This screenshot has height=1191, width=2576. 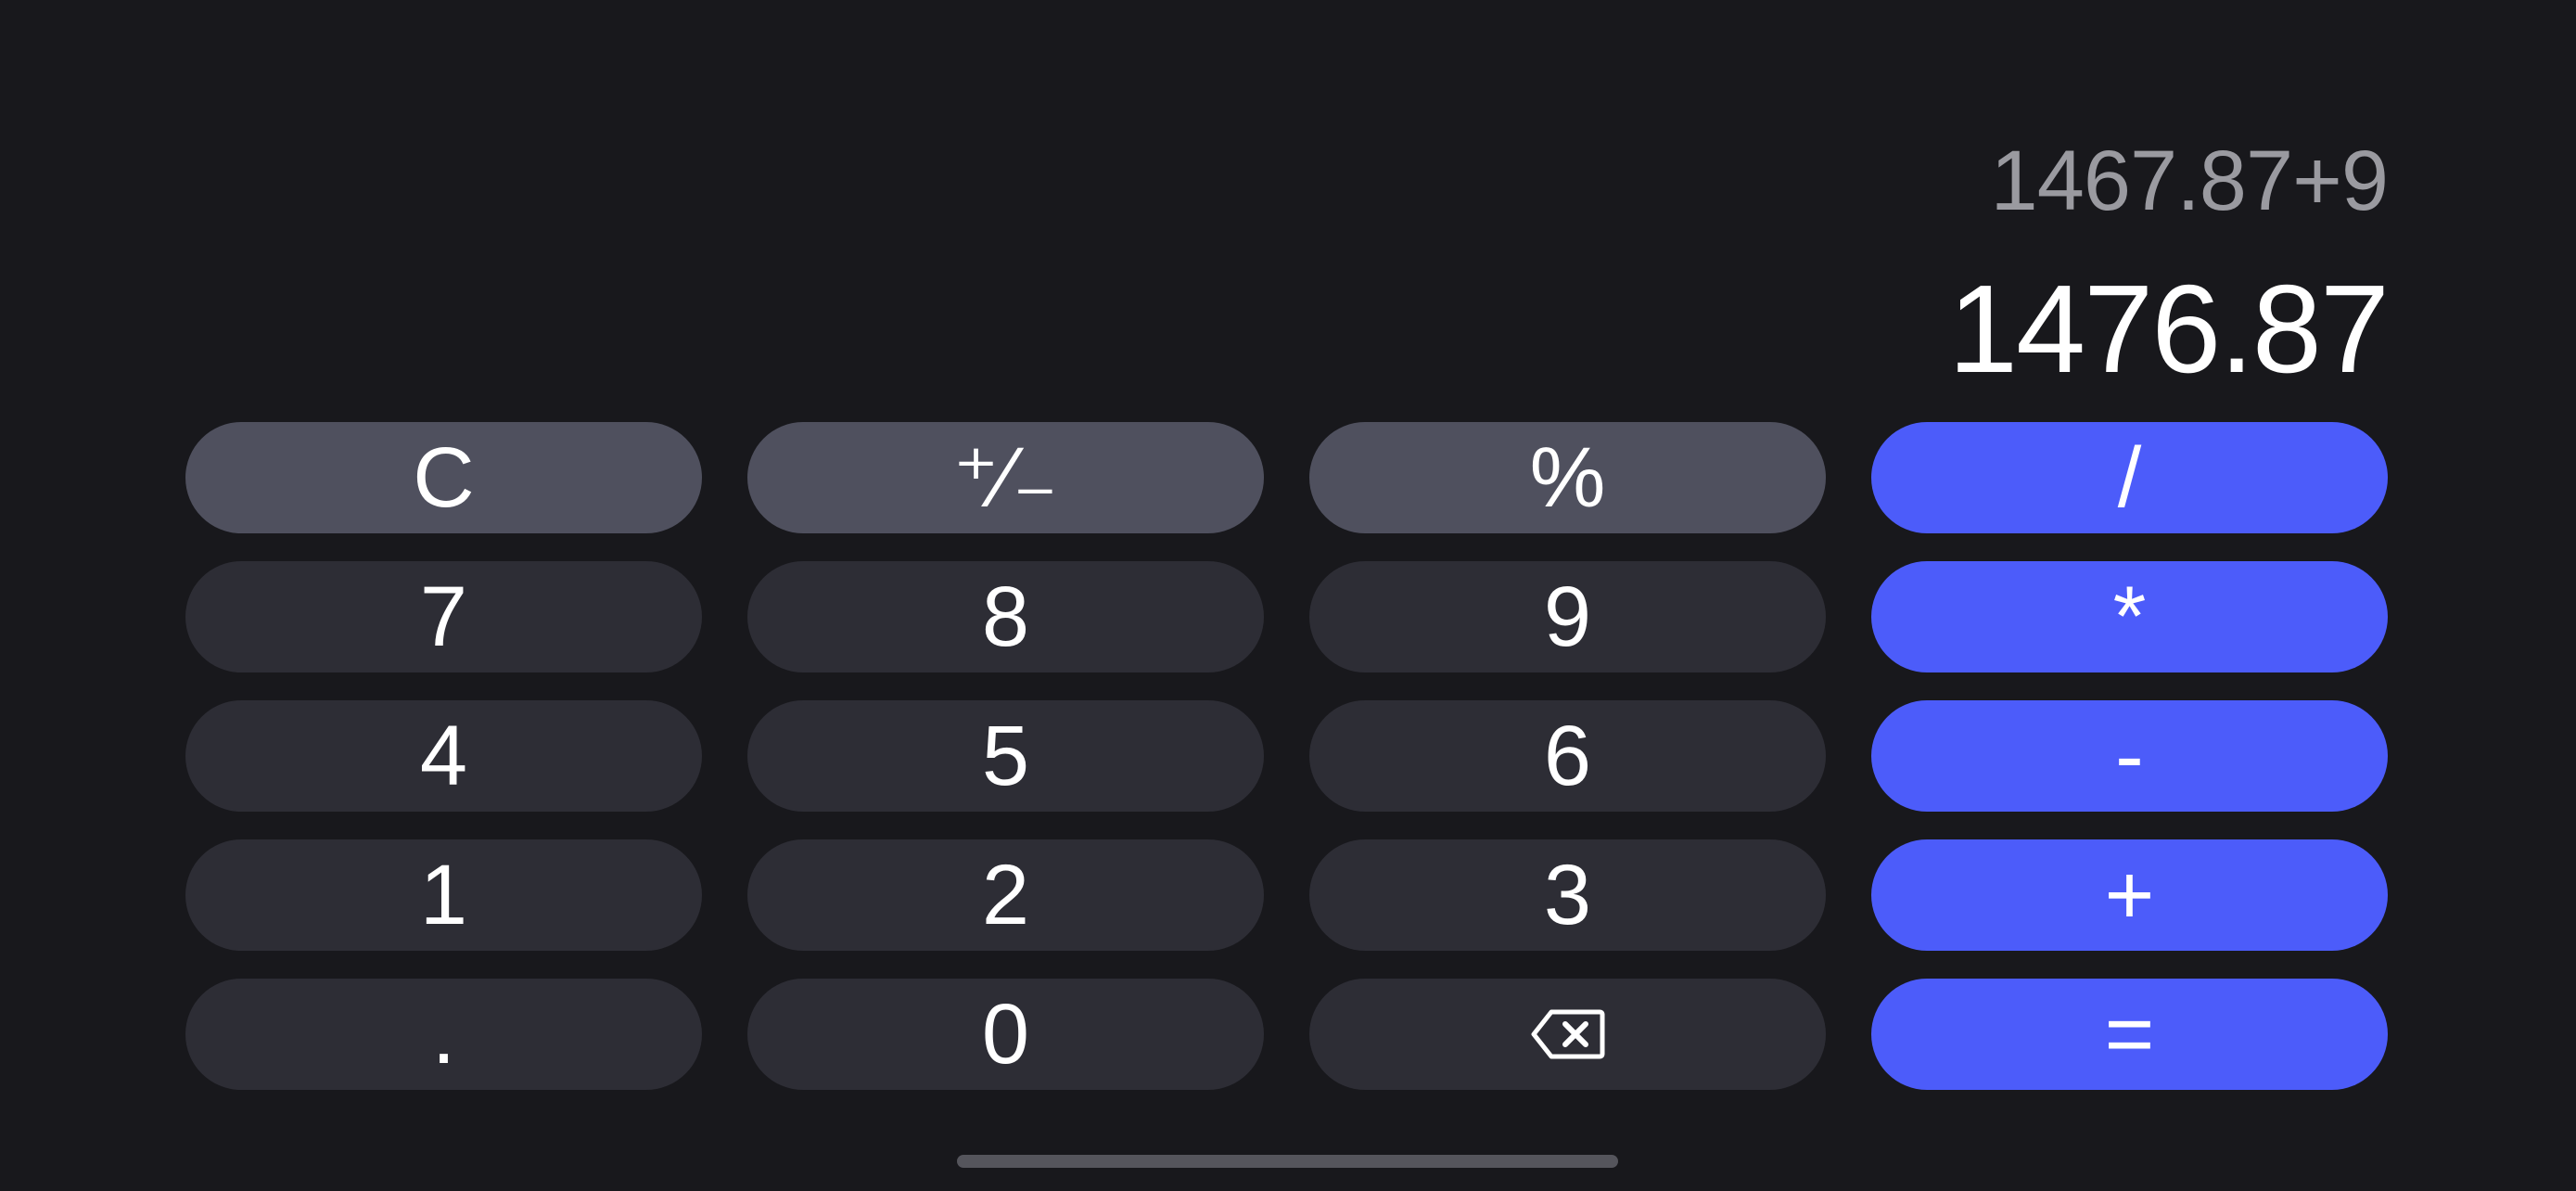 What do you see at coordinates (1567, 477) in the screenshot?
I see `percent-button: %` at bounding box center [1567, 477].